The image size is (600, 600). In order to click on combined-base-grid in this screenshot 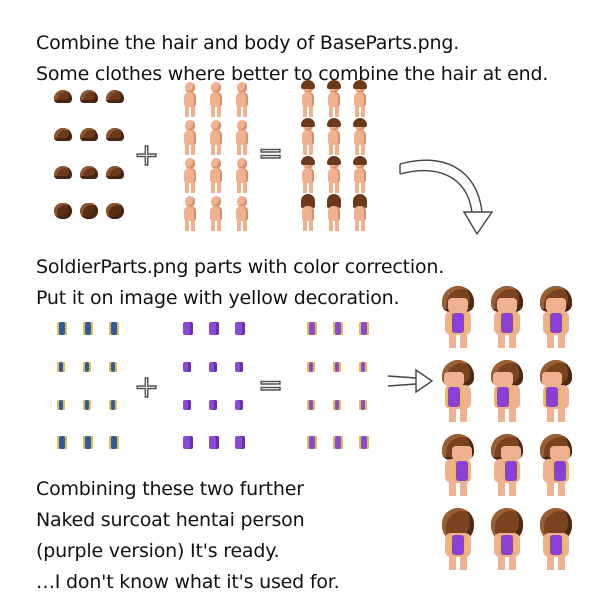, I will do `click(333, 156)`.